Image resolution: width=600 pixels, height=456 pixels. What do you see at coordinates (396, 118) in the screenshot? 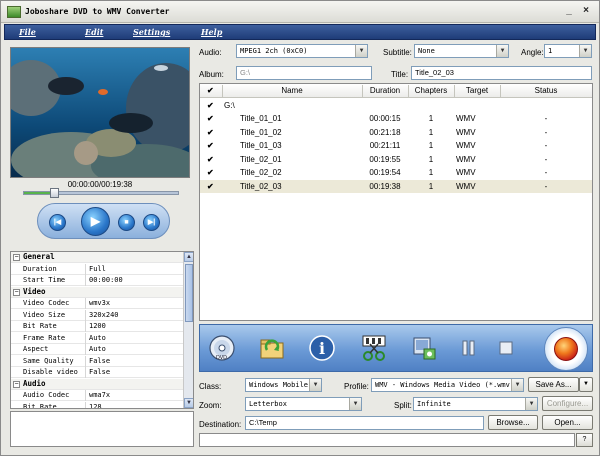
I see `table-row: ✔ Title_01_01 00:00:15 1 WMV -` at bounding box center [396, 118].